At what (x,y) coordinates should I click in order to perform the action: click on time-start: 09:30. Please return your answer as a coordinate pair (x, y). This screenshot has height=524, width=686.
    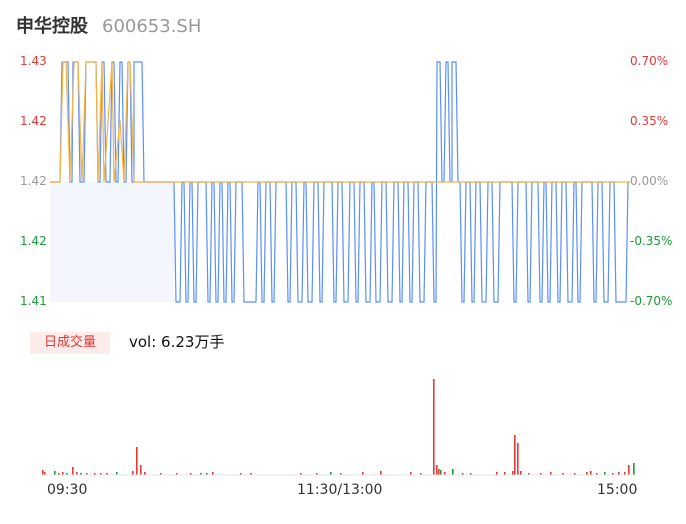
    Looking at the image, I should click on (67, 490).